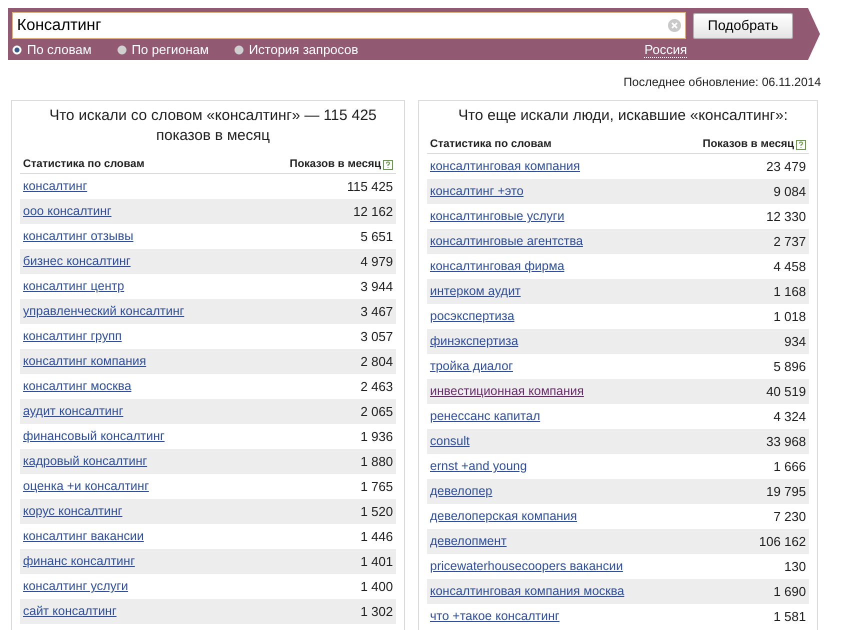  What do you see at coordinates (504, 516) in the screenshot?
I see `phrase-link: девелоперская компания` at bounding box center [504, 516].